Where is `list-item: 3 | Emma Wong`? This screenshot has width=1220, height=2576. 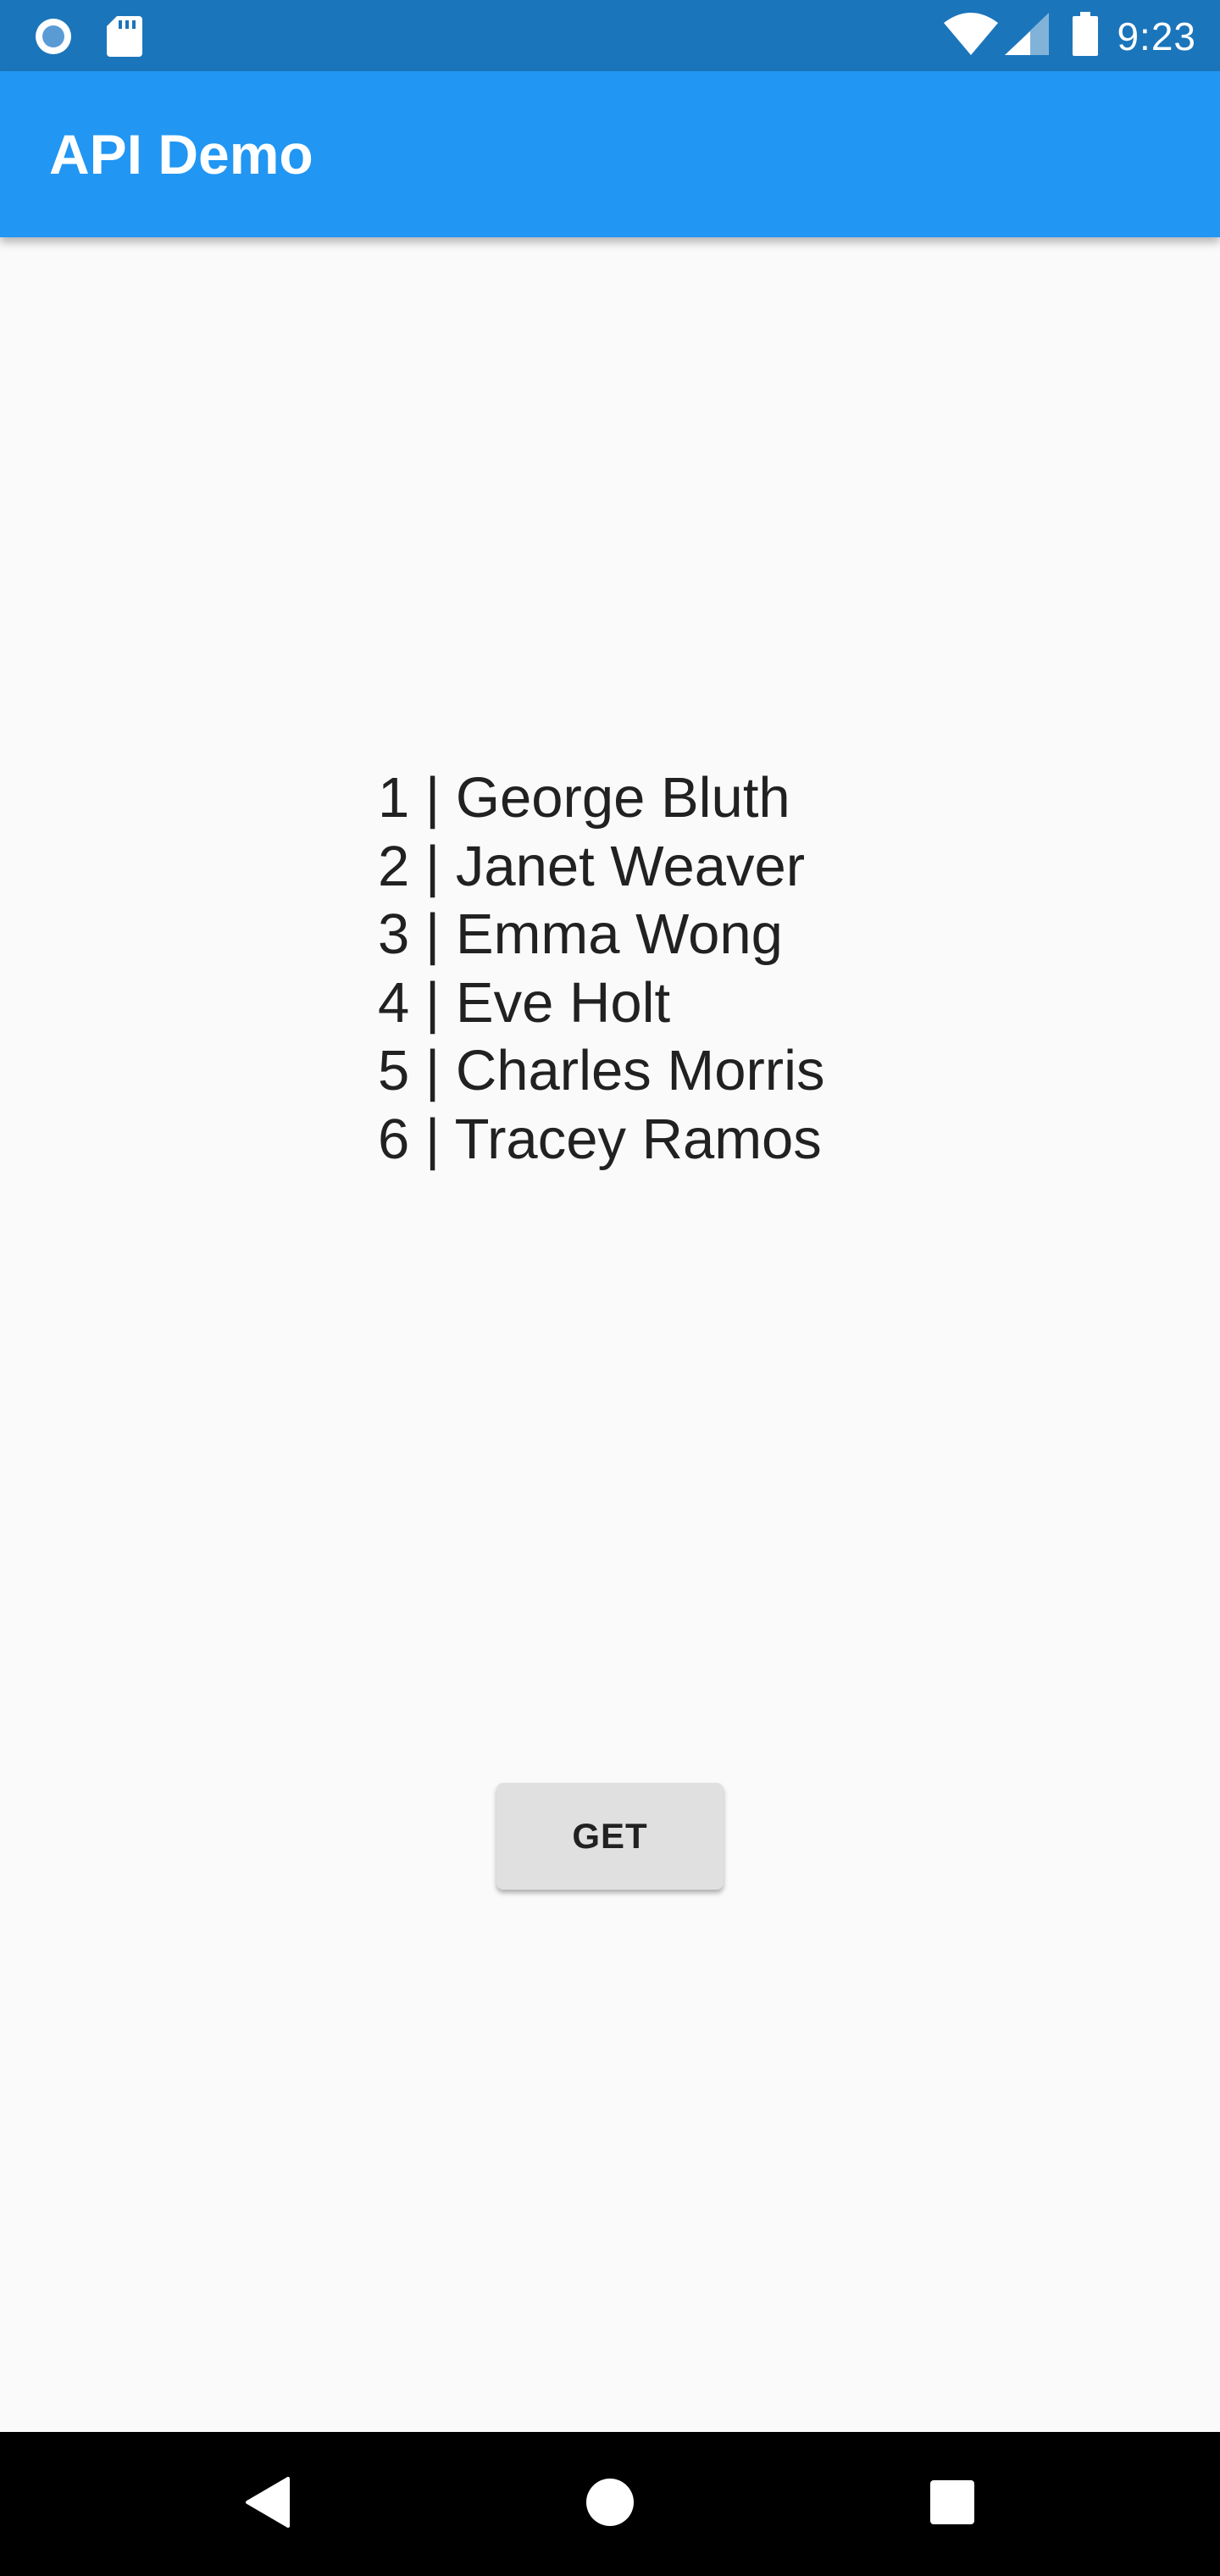
list-item: 3 | Emma Wong is located at coordinates (580, 934).